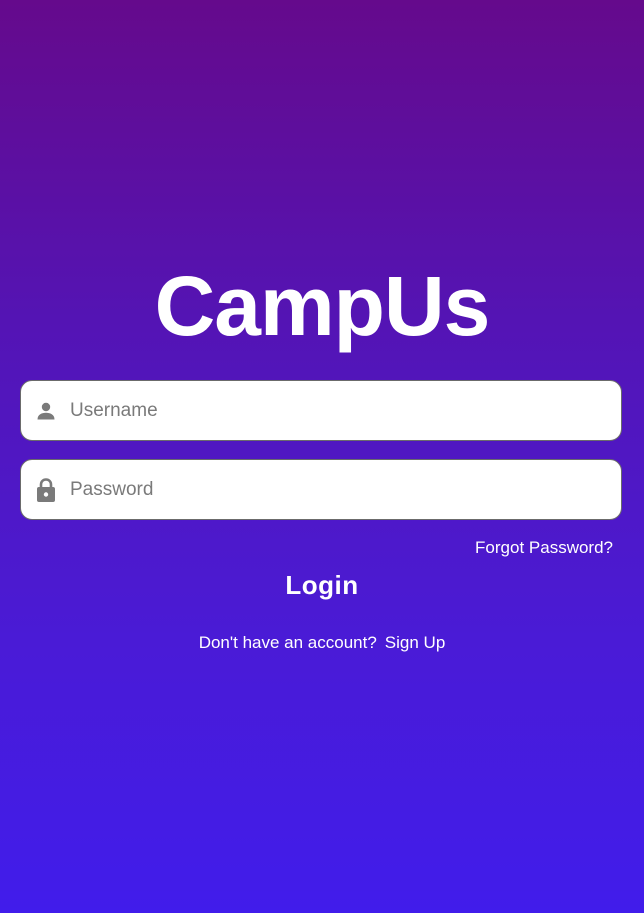  I want to click on lock-icon, so click(46, 489).